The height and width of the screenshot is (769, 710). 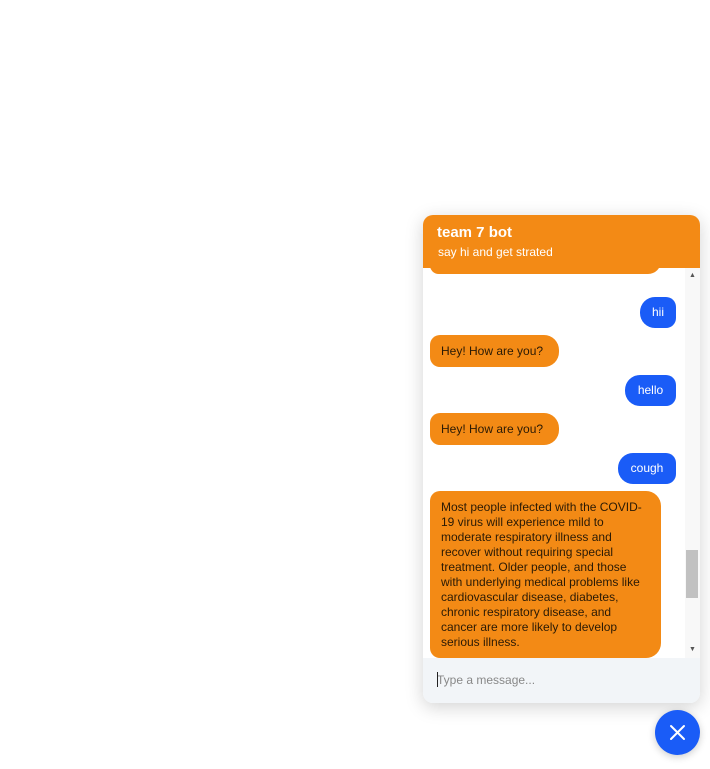 I want to click on message-scrollbar: ▲ ▼, so click(x=692, y=463).